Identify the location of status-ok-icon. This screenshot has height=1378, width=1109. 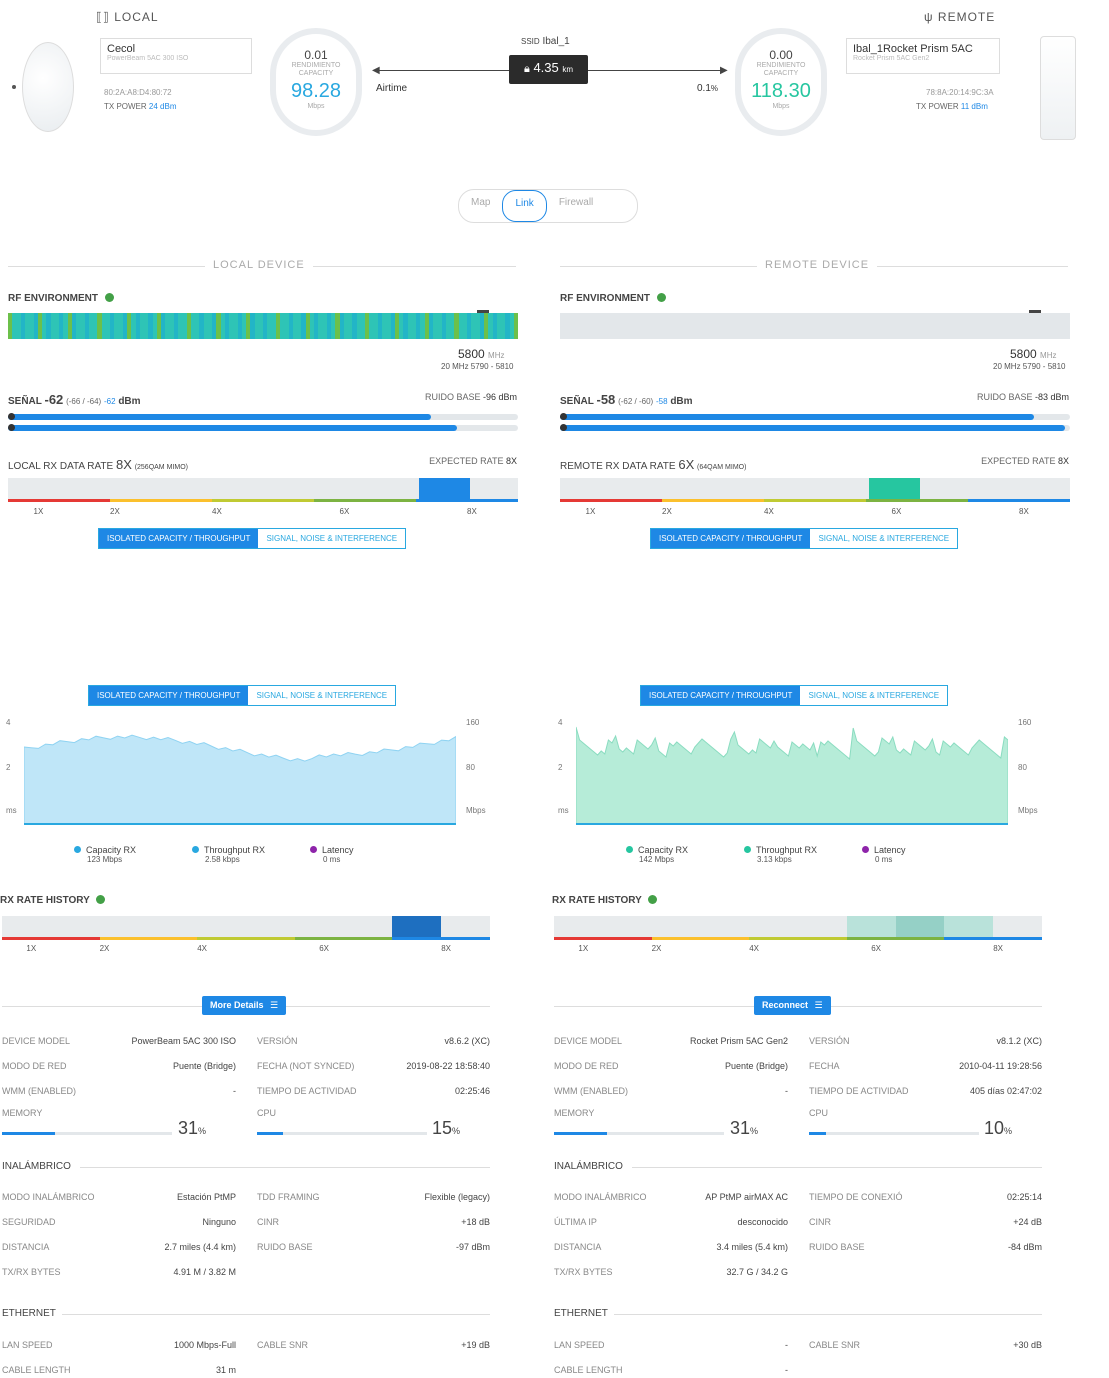
(109, 297).